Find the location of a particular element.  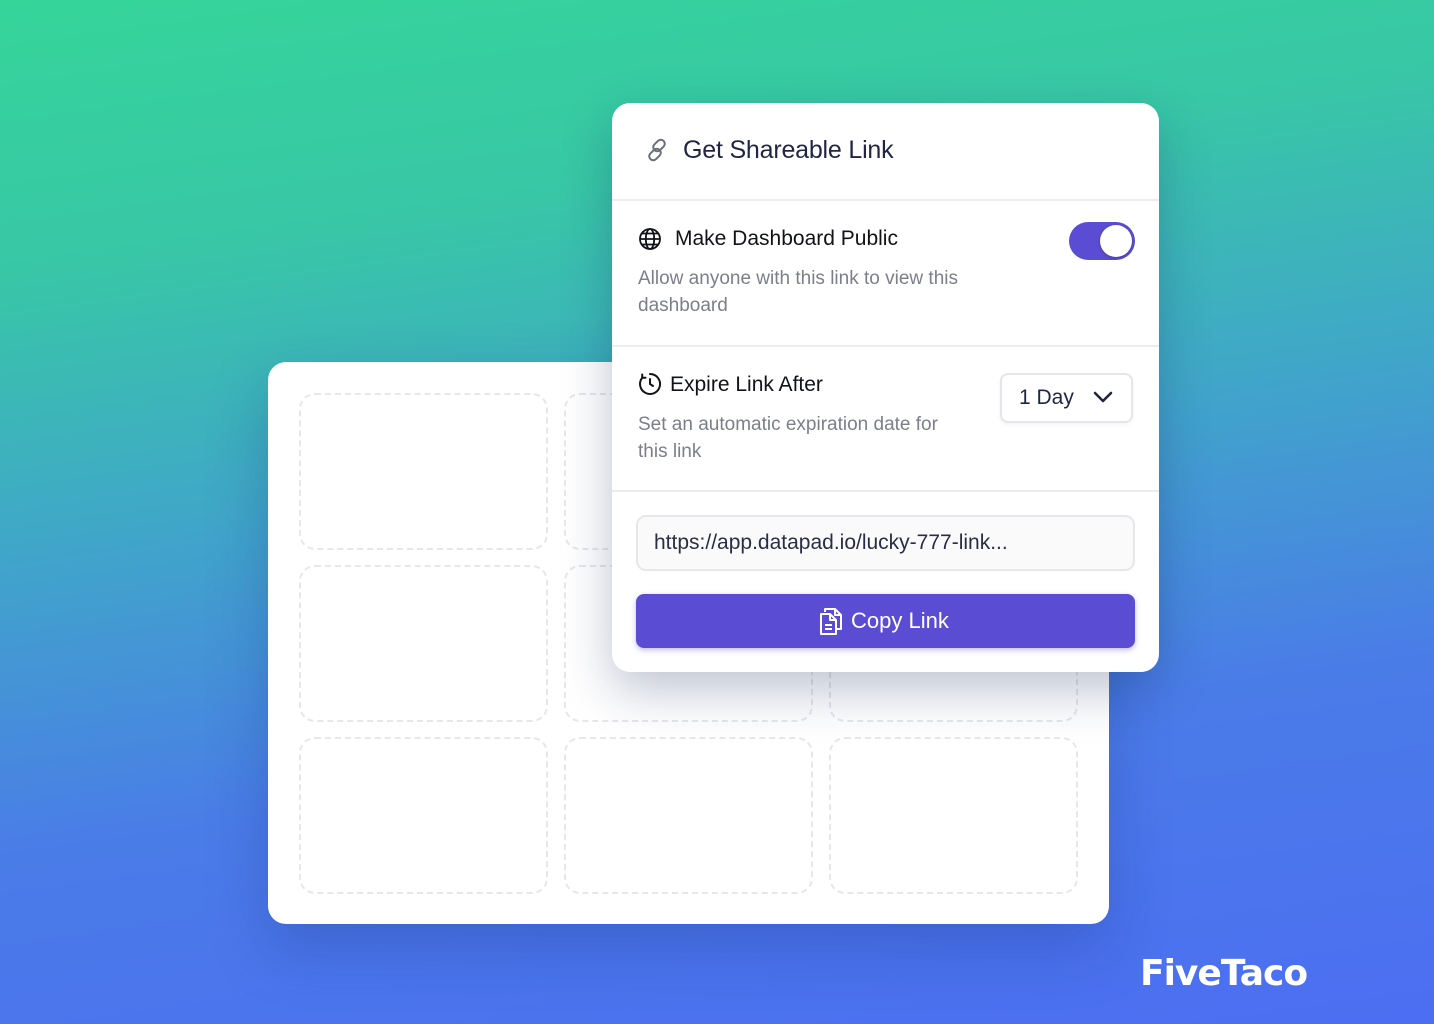

timer-icon is located at coordinates (650, 386).